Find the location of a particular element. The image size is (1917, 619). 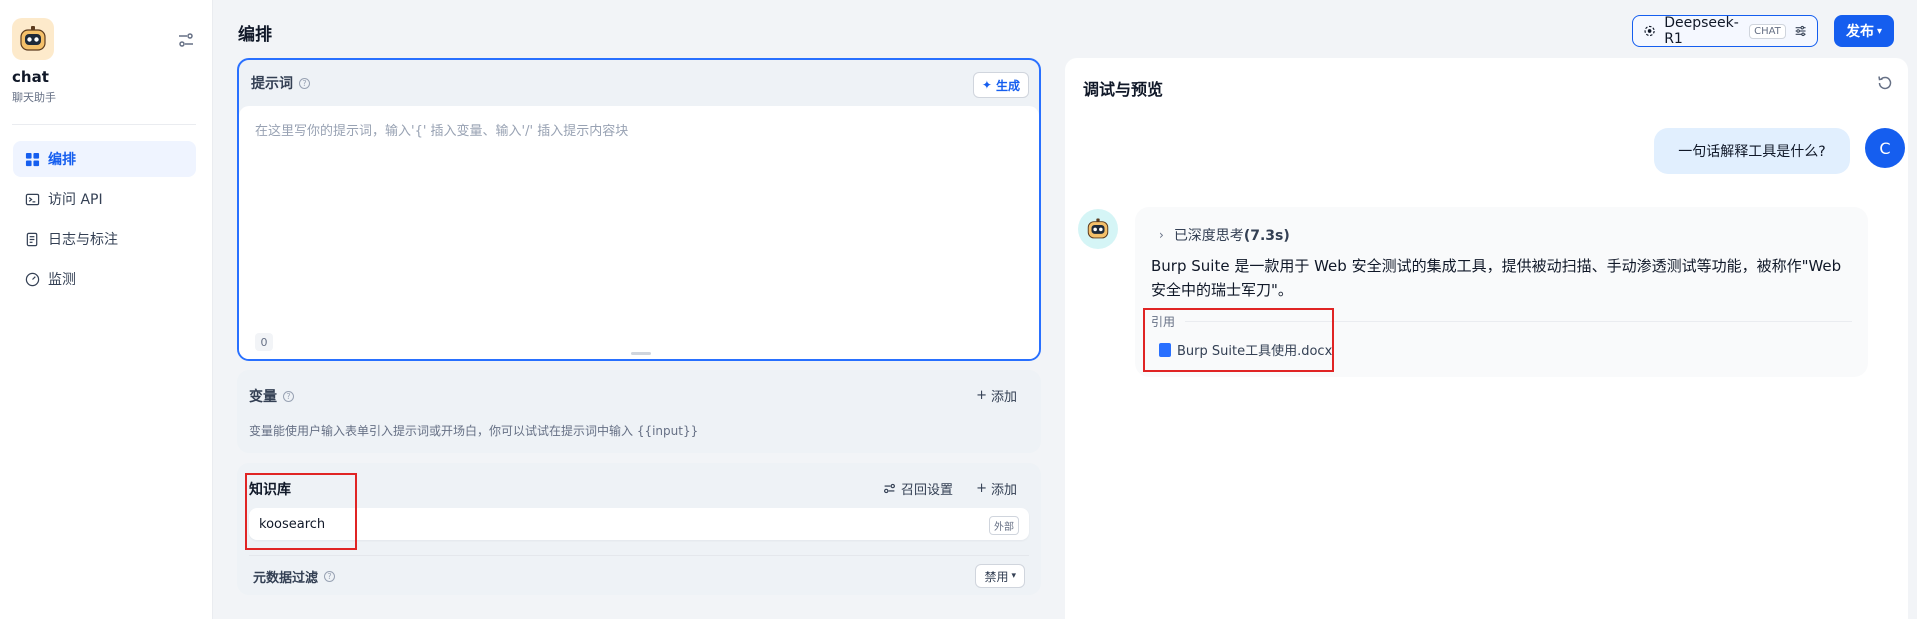

page-title: 编排 is located at coordinates (255, 35).